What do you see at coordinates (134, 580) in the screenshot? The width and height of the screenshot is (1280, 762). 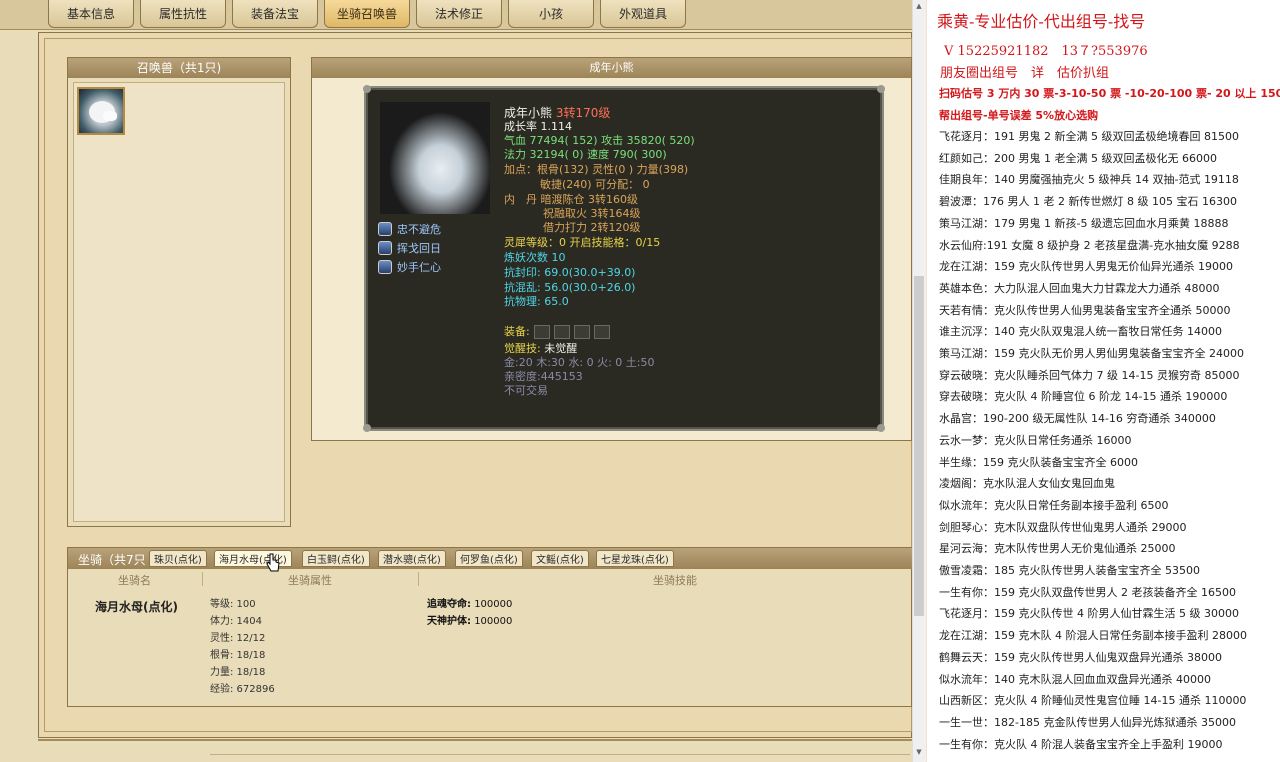 I see `col-mount-name: 坐骑名` at bounding box center [134, 580].